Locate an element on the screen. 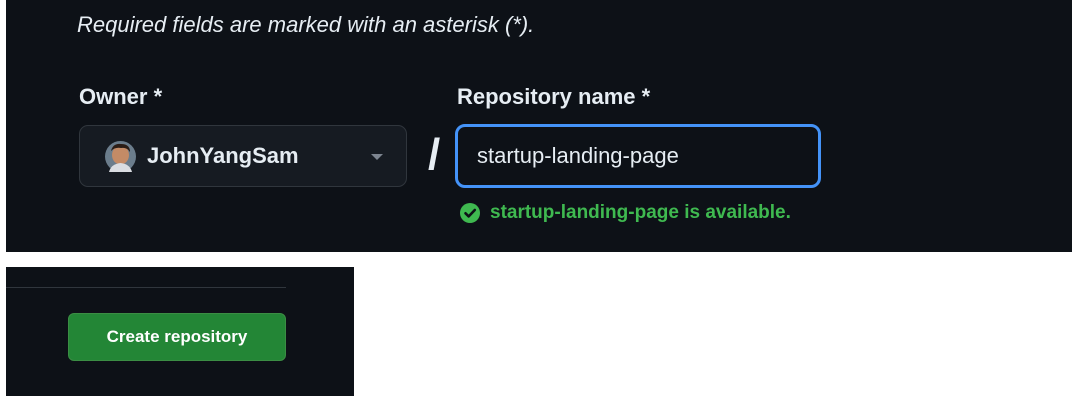  avatar is located at coordinates (120, 156).